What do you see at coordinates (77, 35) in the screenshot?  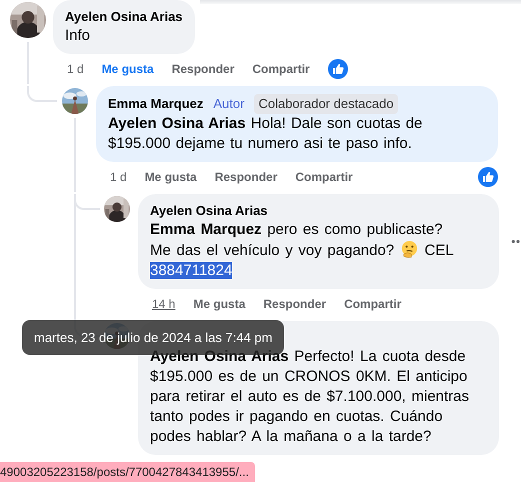 I see `comment-text: Info` at bounding box center [77, 35].